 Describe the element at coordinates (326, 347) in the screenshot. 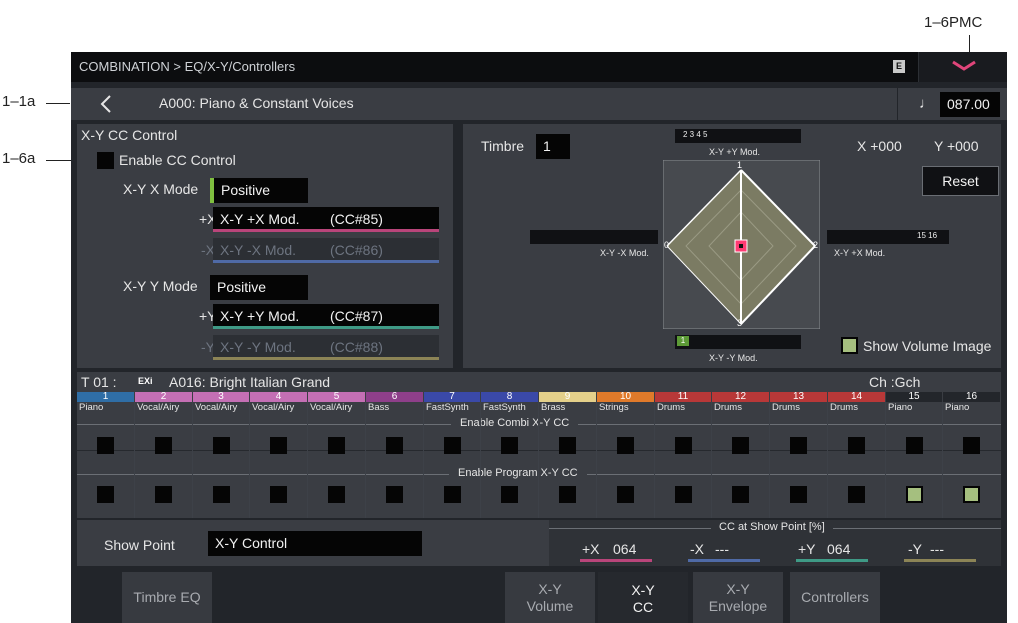

I see `minus-y-field: X-Y -Y Mod. (CC#88)` at that location.